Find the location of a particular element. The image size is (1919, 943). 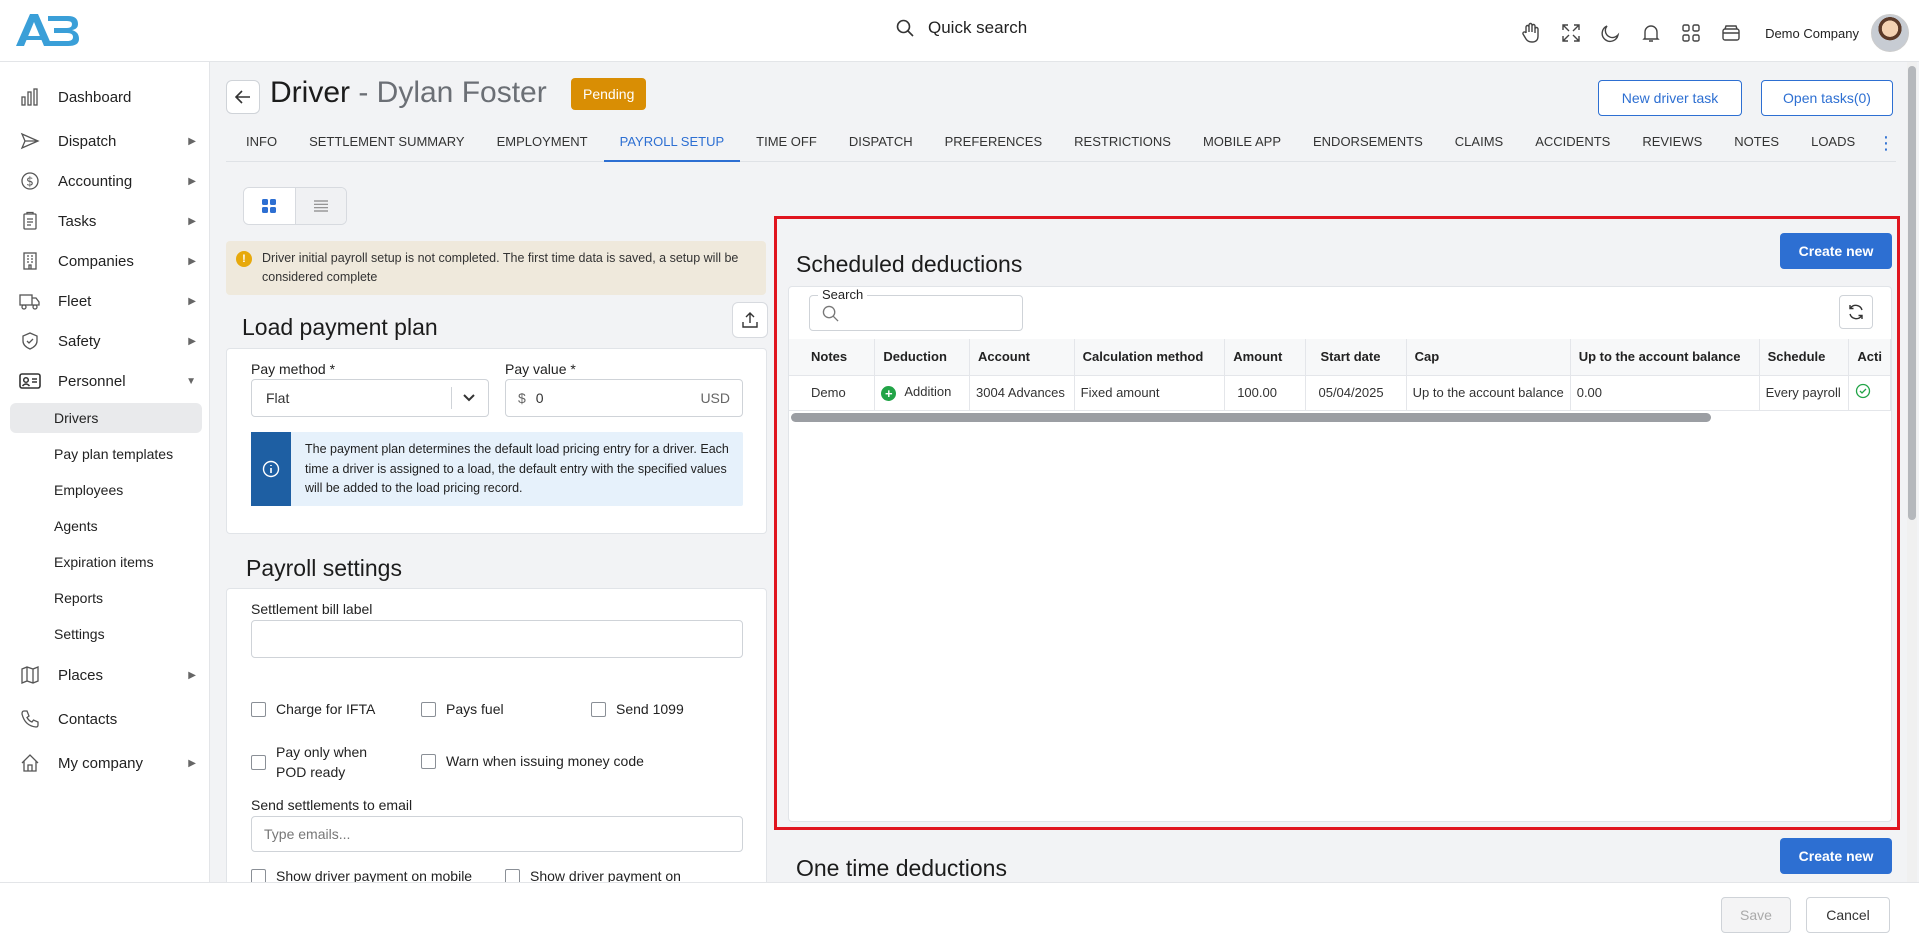

send-1099-checkbox: Send 1099 is located at coordinates (637, 709).